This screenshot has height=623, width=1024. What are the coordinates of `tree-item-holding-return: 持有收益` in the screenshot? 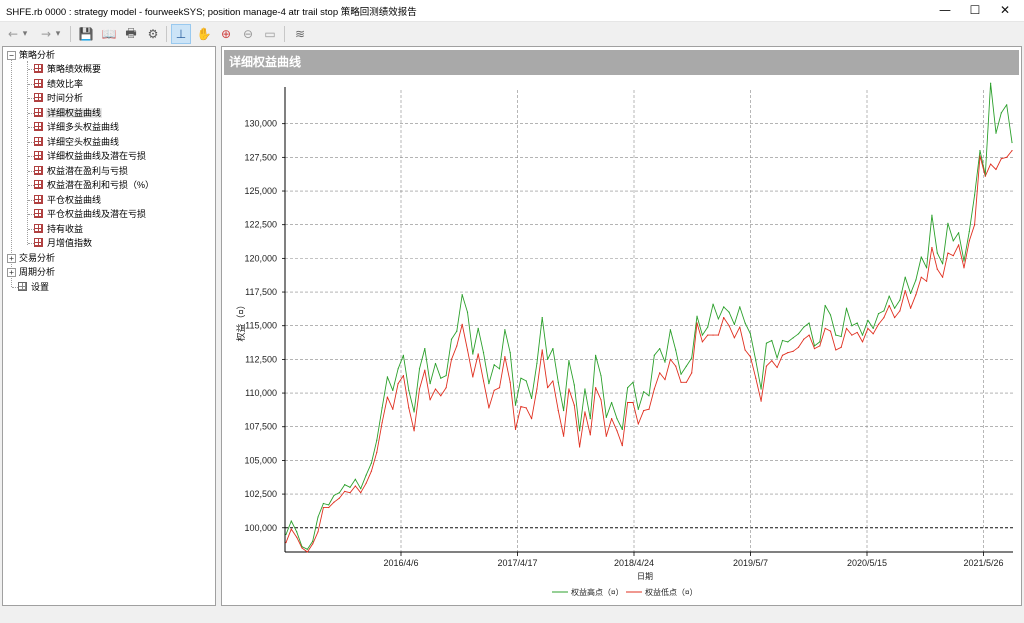 It's located at (59, 229).